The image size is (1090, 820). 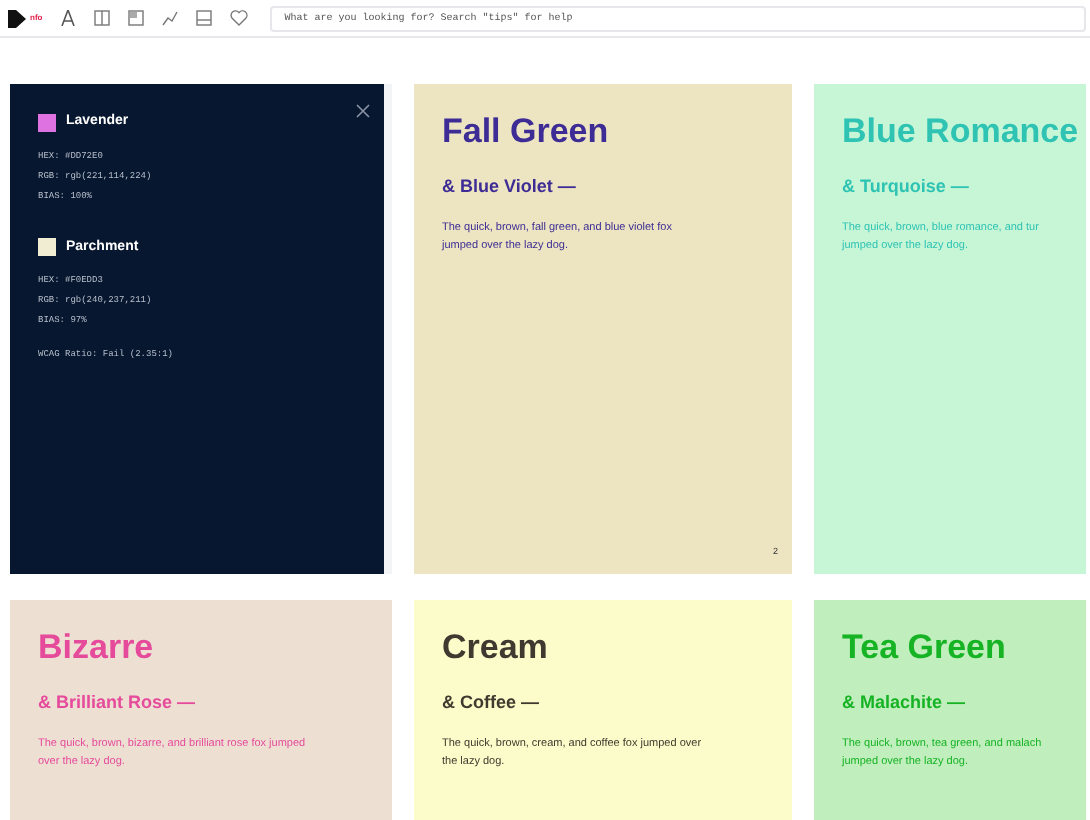 What do you see at coordinates (363, 111) in the screenshot?
I see `close-icon` at bounding box center [363, 111].